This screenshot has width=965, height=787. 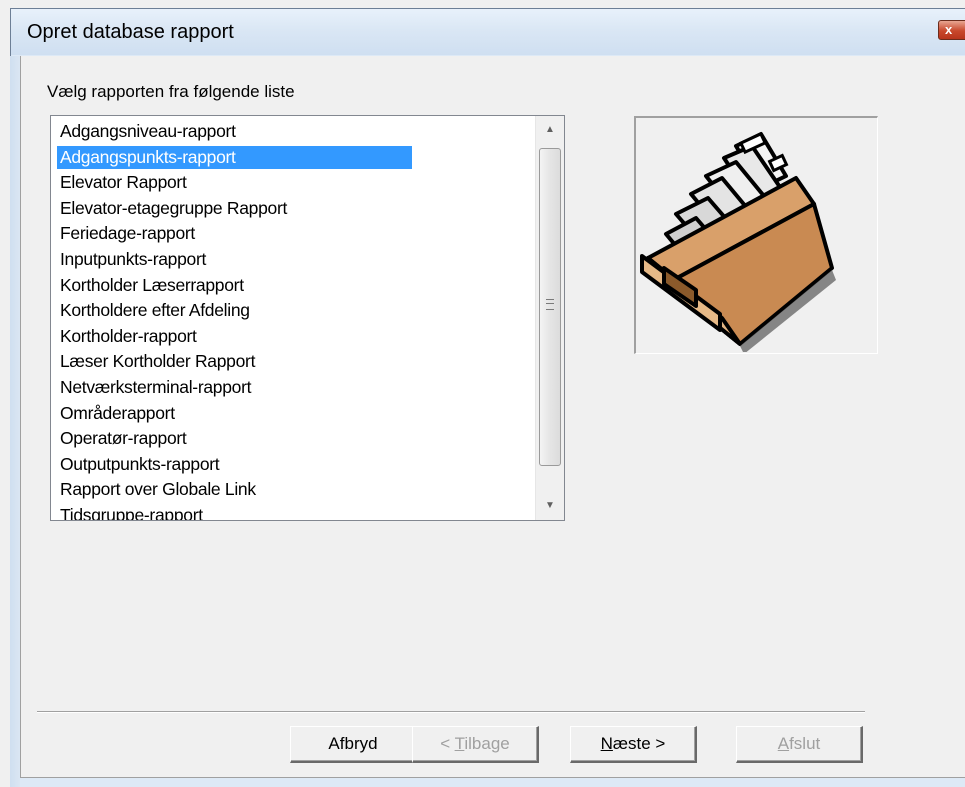 I want to click on back-button-label-suffix: ilbage, so click(x=487, y=743).